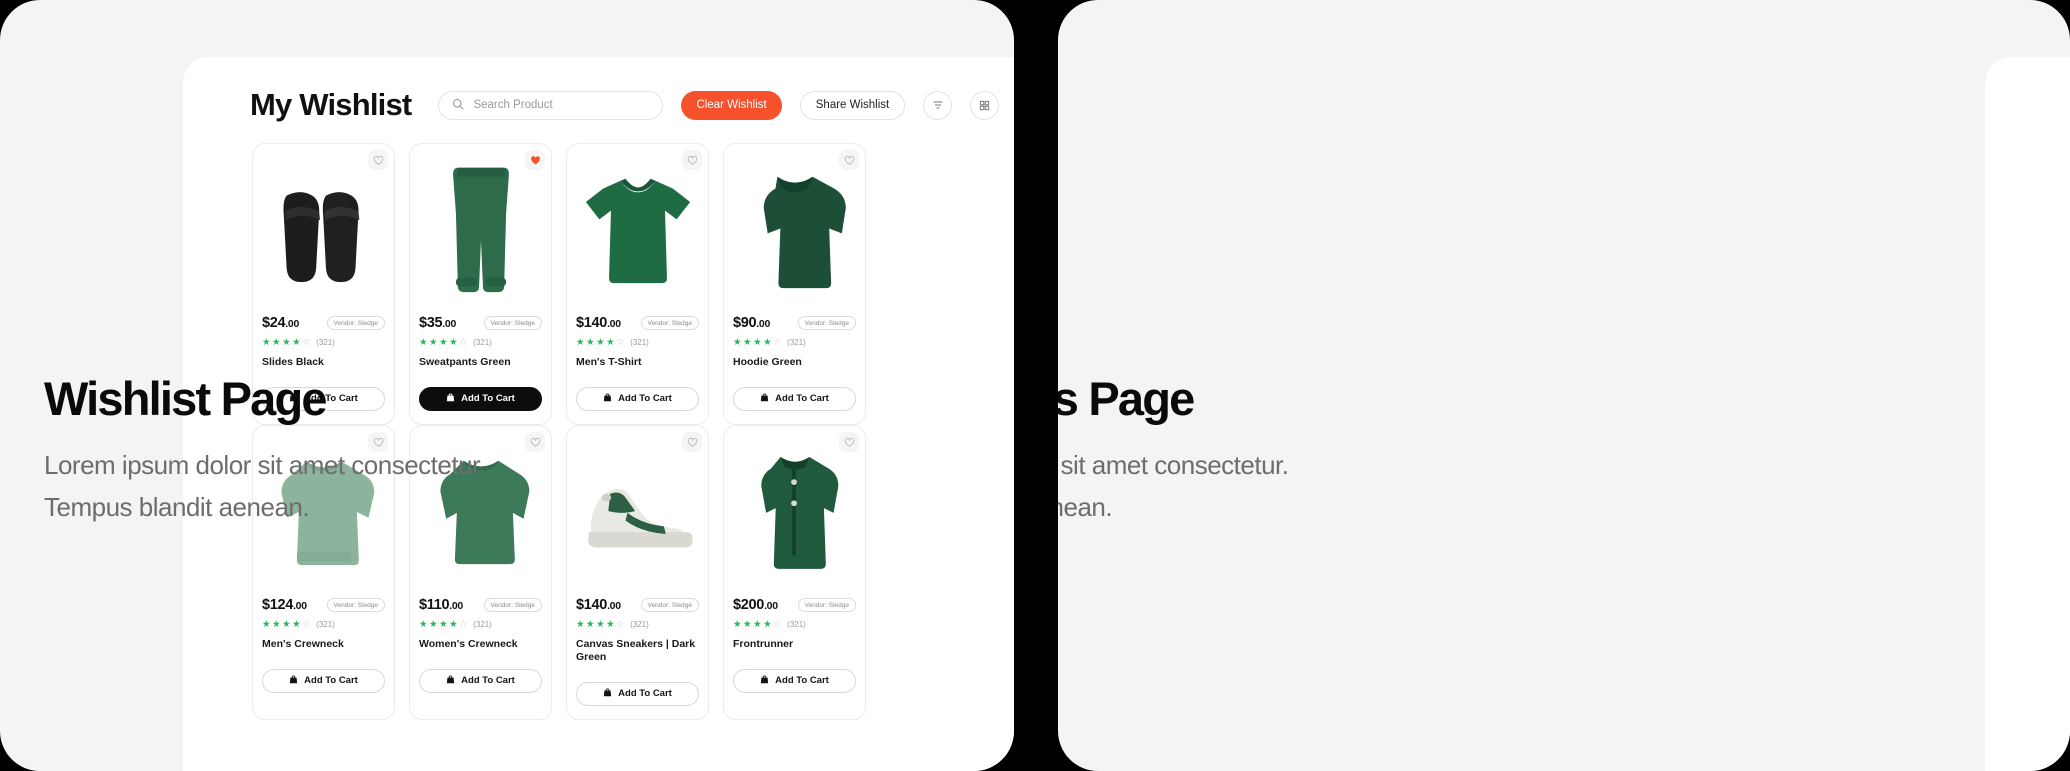 Image resolution: width=2070 pixels, height=771 pixels. What do you see at coordinates (731, 105) in the screenshot?
I see `clear-wishlist-button: Clear Wishlist` at bounding box center [731, 105].